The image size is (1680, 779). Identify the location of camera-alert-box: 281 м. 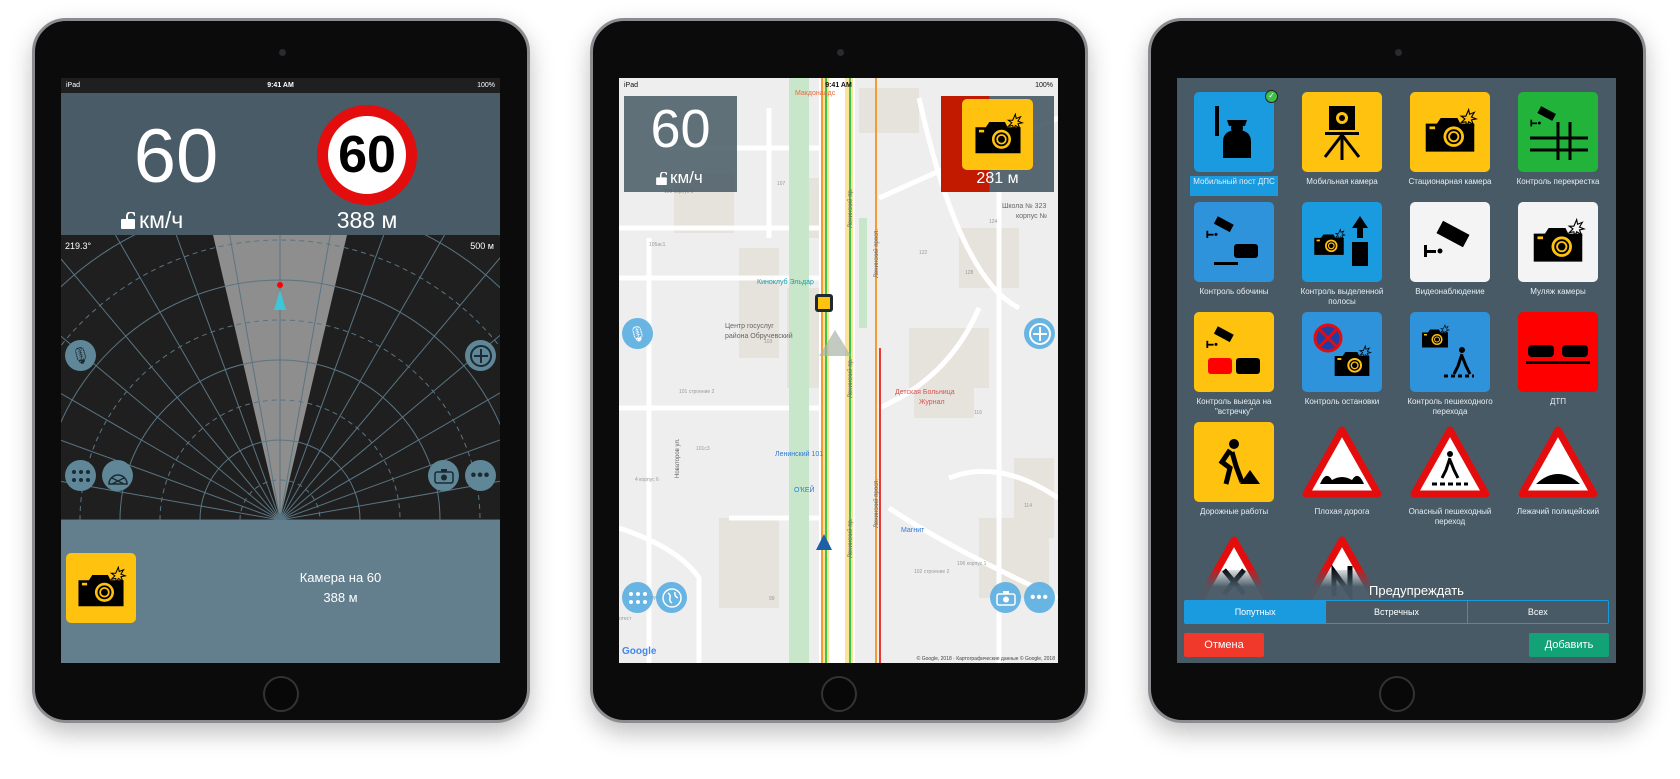
(997, 144).